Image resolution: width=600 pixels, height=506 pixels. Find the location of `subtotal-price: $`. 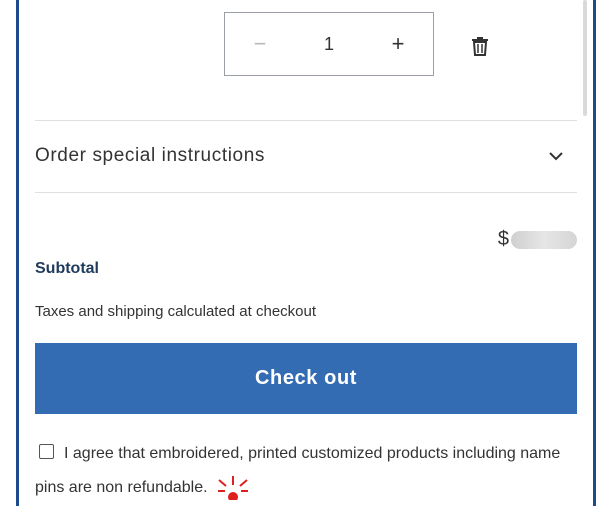

subtotal-price: $ is located at coordinates (537, 239).